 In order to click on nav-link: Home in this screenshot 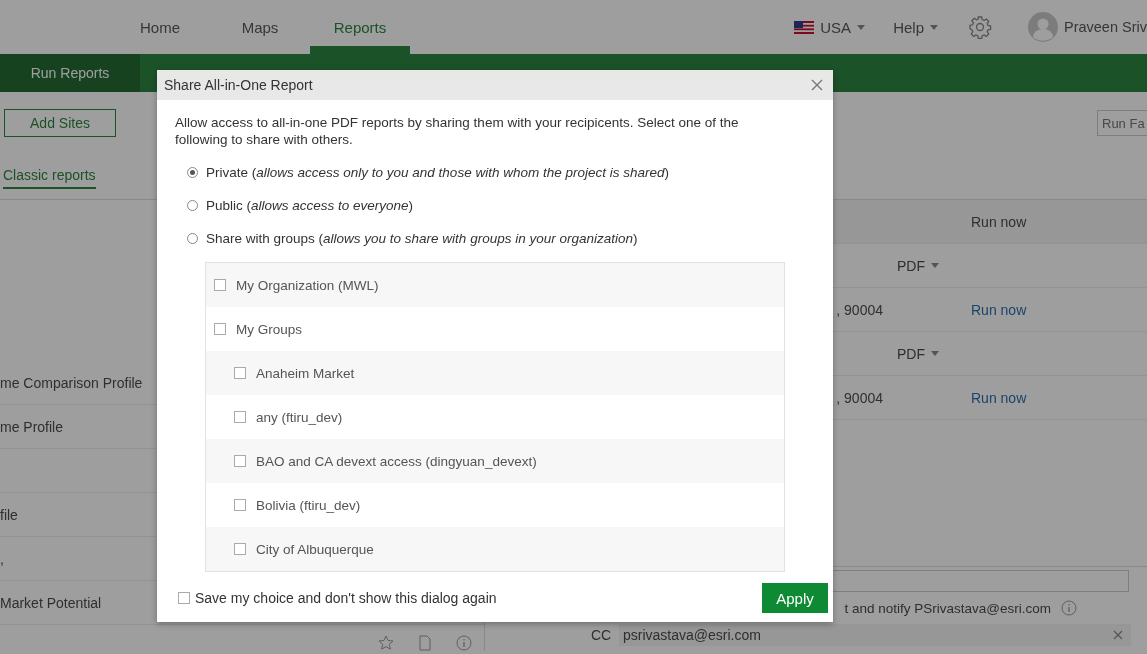, I will do `click(160, 27)`.